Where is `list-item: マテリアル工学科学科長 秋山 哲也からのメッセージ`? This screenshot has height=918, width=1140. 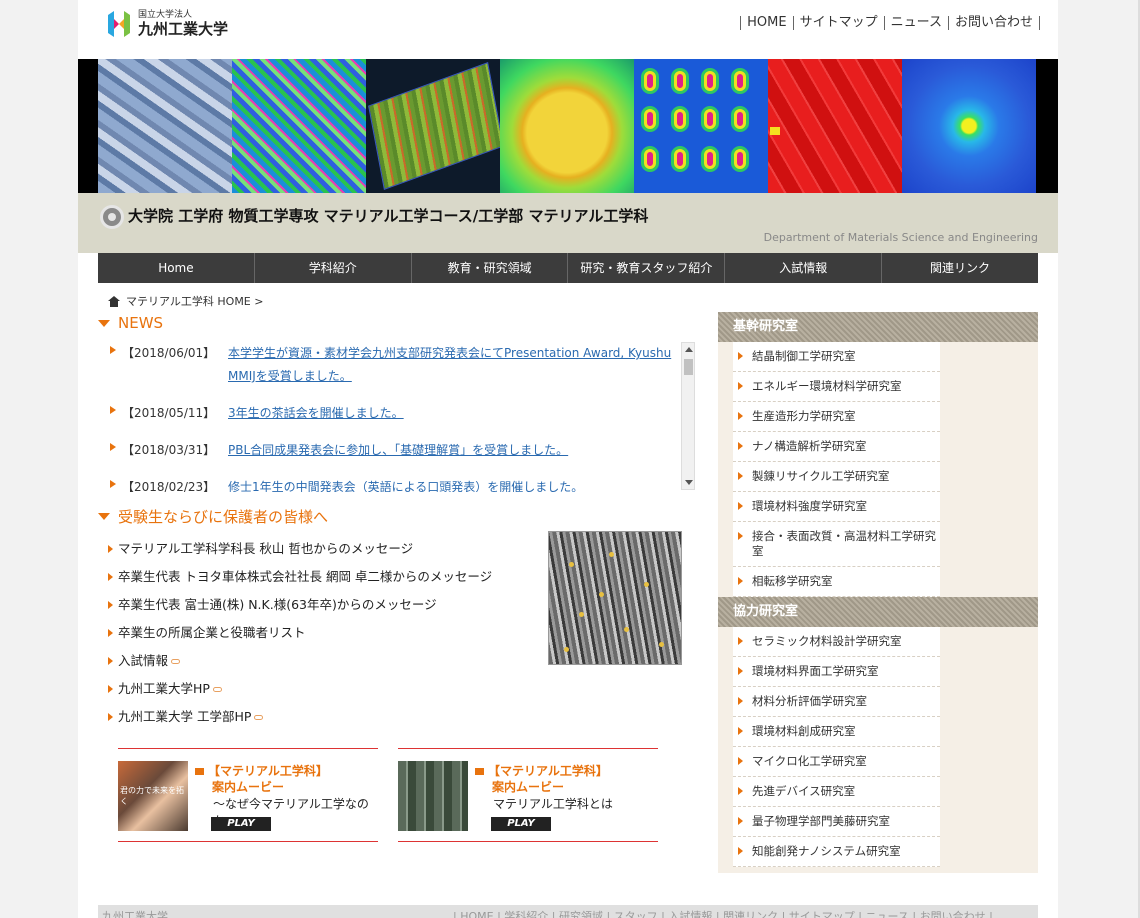 list-item: マテリアル工学科学科長 秋山 哲也からのメッセージ is located at coordinates (300, 552).